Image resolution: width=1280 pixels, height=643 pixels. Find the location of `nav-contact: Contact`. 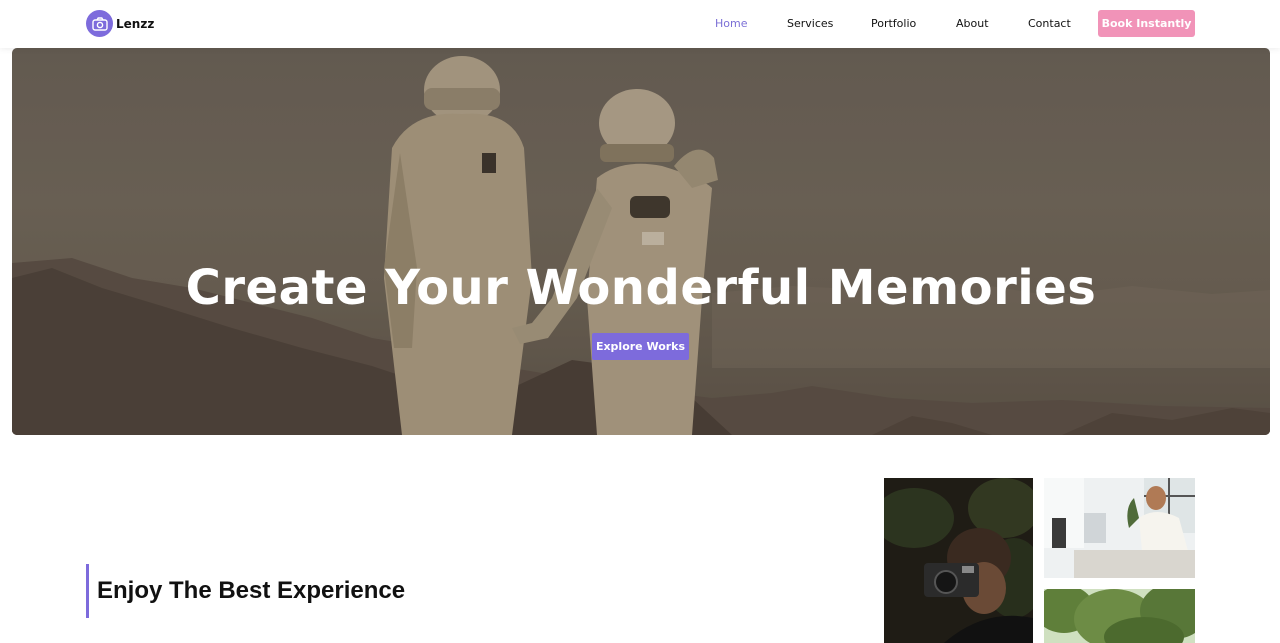

nav-contact: Contact is located at coordinates (1049, 23).